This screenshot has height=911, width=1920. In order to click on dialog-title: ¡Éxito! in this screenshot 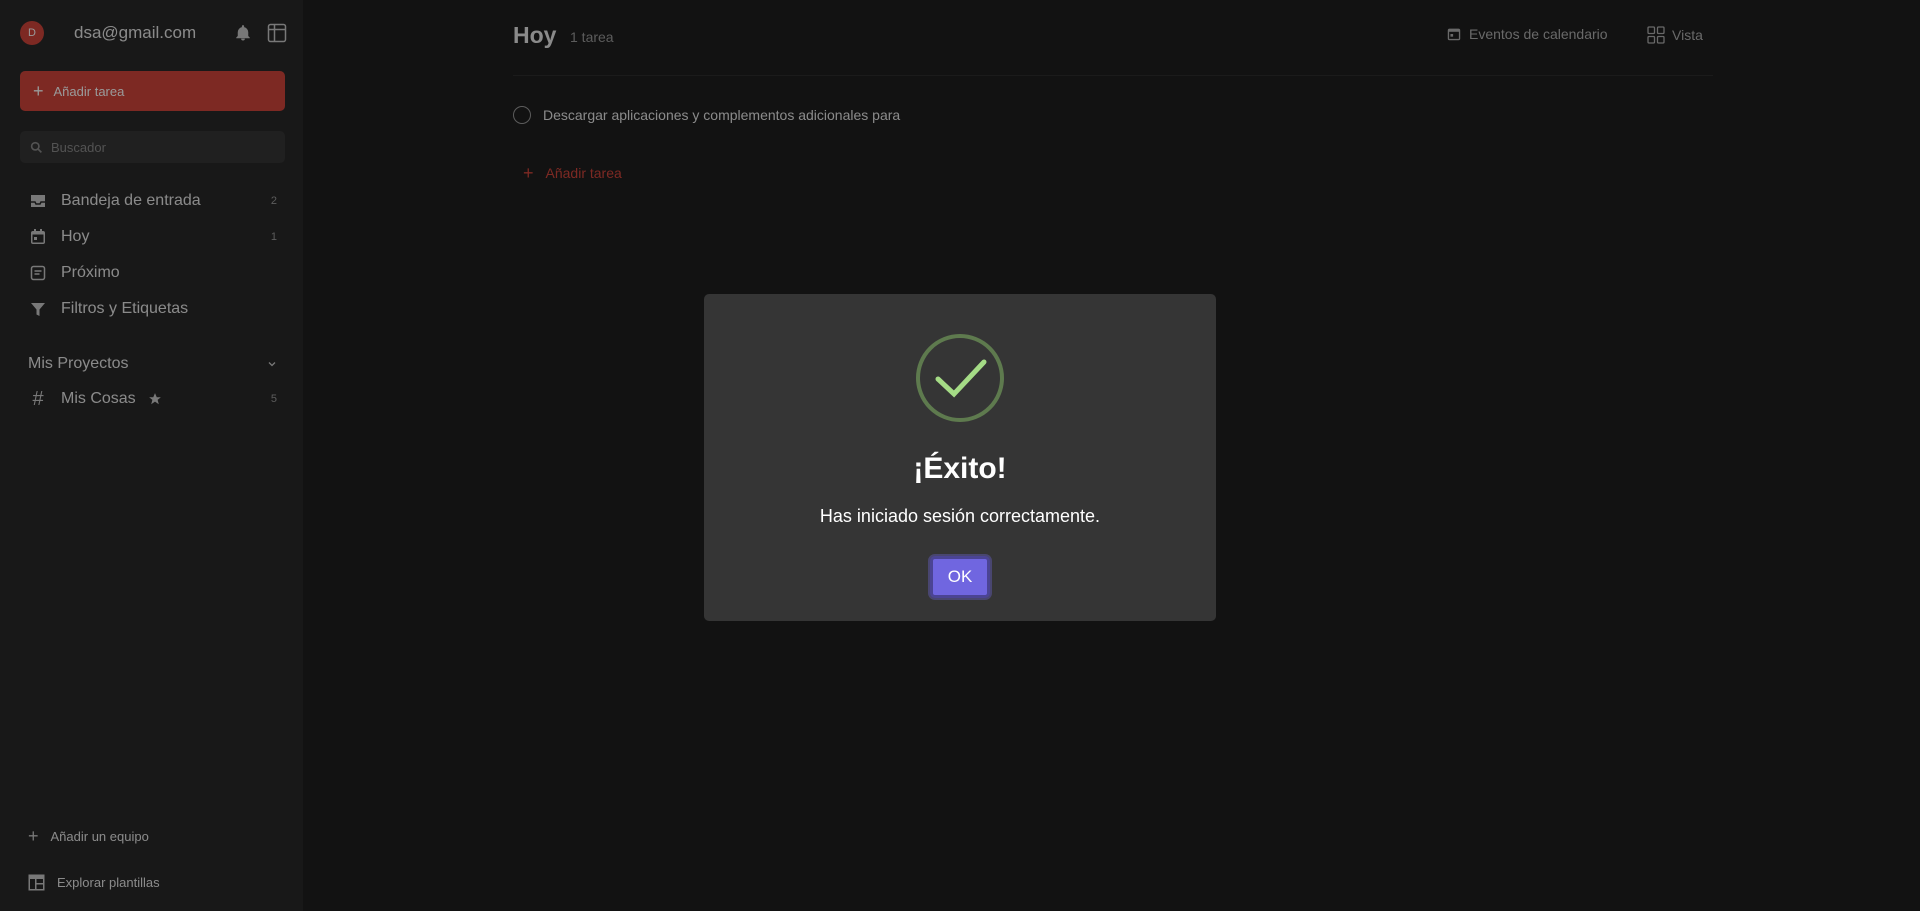, I will do `click(960, 468)`.